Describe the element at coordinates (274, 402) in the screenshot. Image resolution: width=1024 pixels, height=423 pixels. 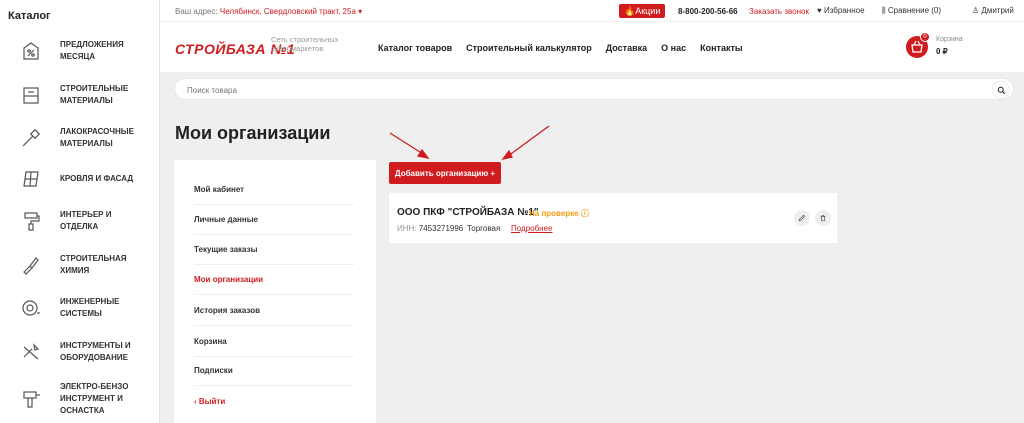
I see `account-menu-logout: ‹ Выйти` at that location.